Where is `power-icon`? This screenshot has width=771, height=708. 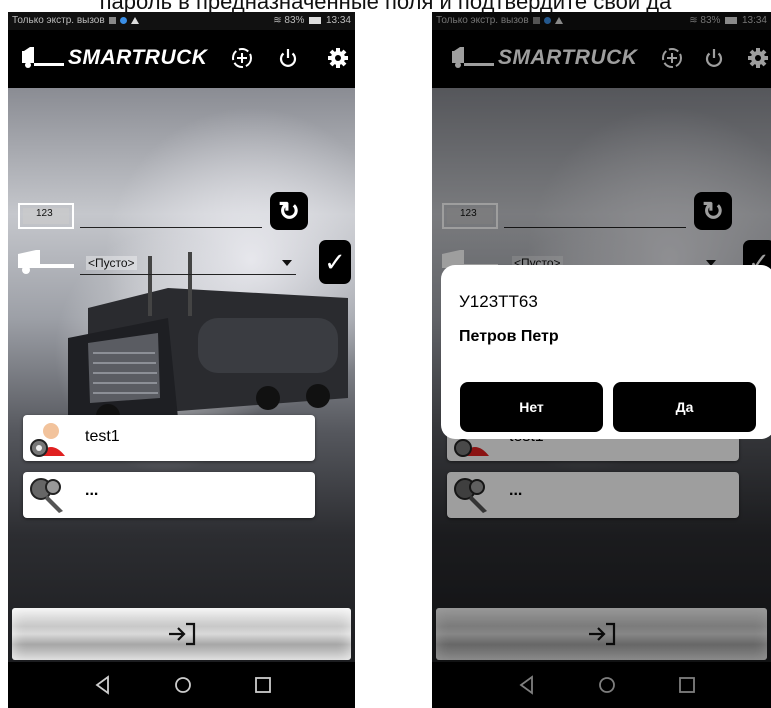 power-icon is located at coordinates (288, 58).